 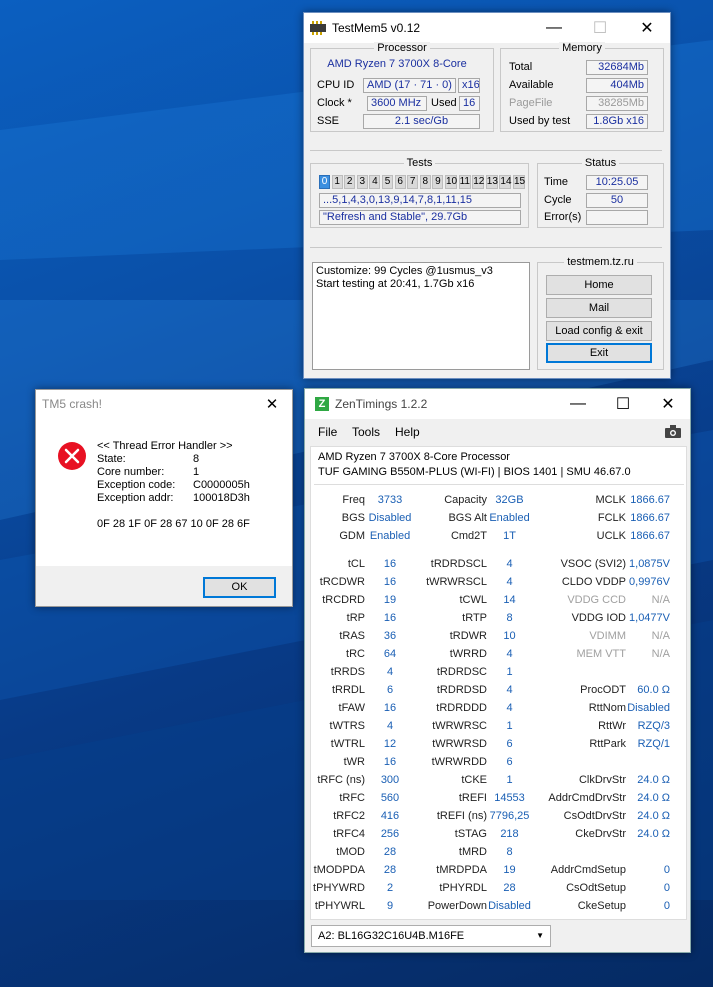 What do you see at coordinates (531, 85) in the screenshot?
I see `available-label: Available` at bounding box center [531, 85].